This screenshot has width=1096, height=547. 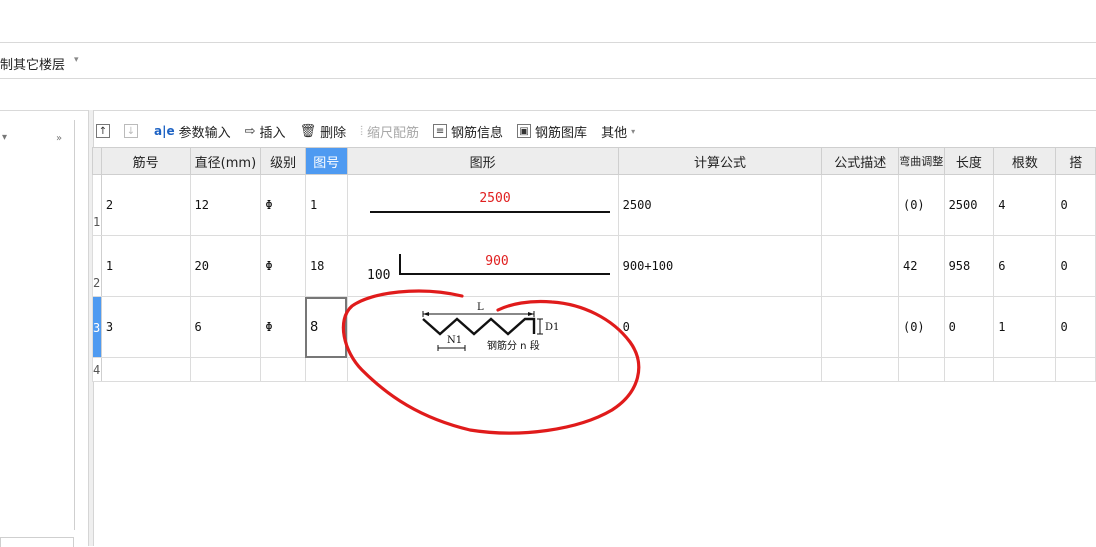 I want to click on row-number: 4, so click(x=97, y=369).